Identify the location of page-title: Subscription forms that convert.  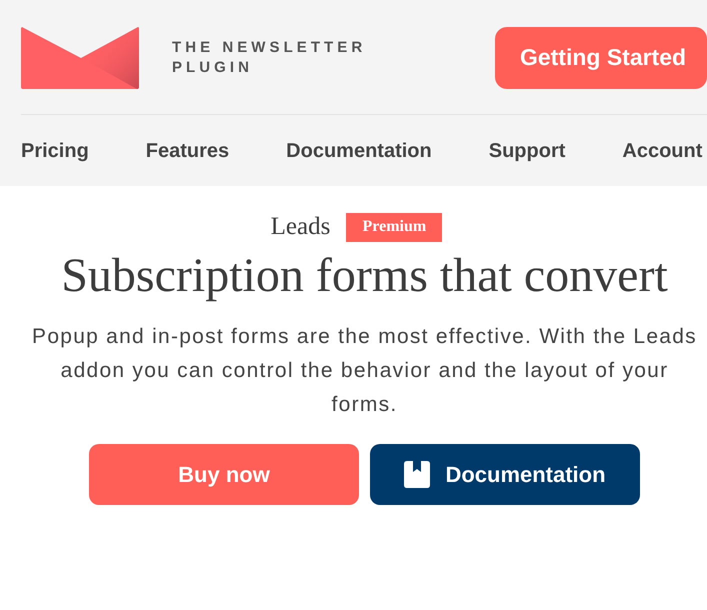
(364, 276).